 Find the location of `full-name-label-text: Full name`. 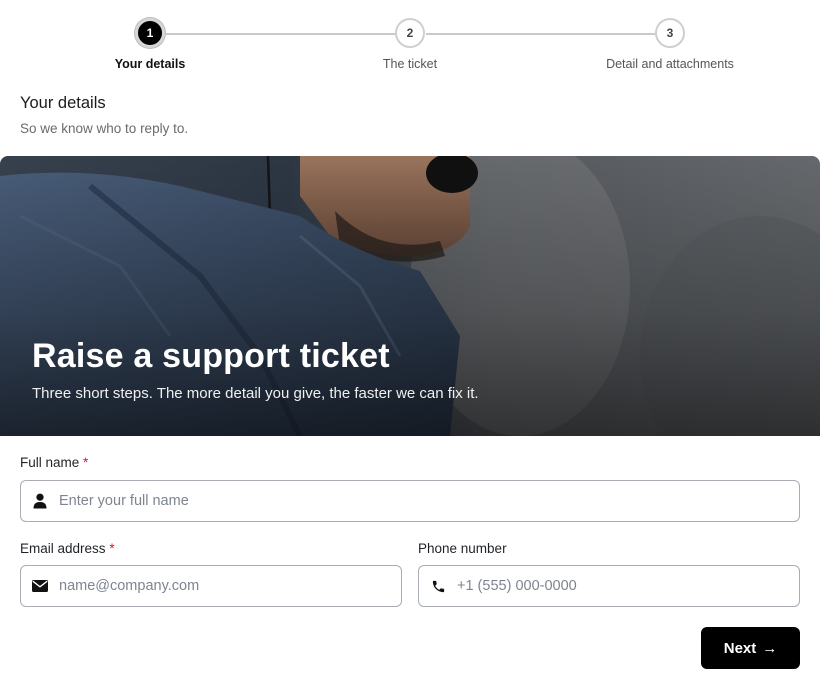

full-name-label-text: Full name is located at coordinates (50, 462).